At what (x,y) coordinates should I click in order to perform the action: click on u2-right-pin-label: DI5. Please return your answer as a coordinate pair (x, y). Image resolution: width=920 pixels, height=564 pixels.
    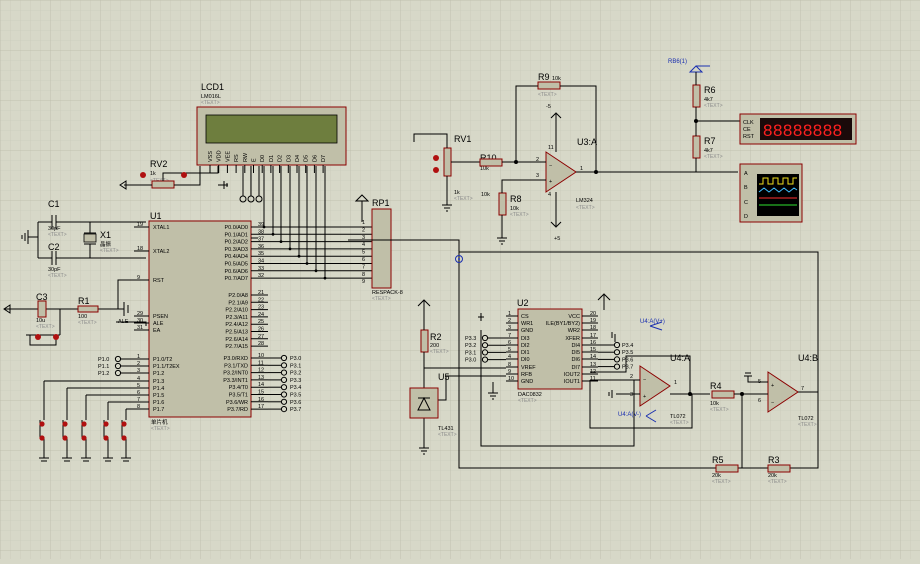
    Looking at the image, I should click on (575, 353).